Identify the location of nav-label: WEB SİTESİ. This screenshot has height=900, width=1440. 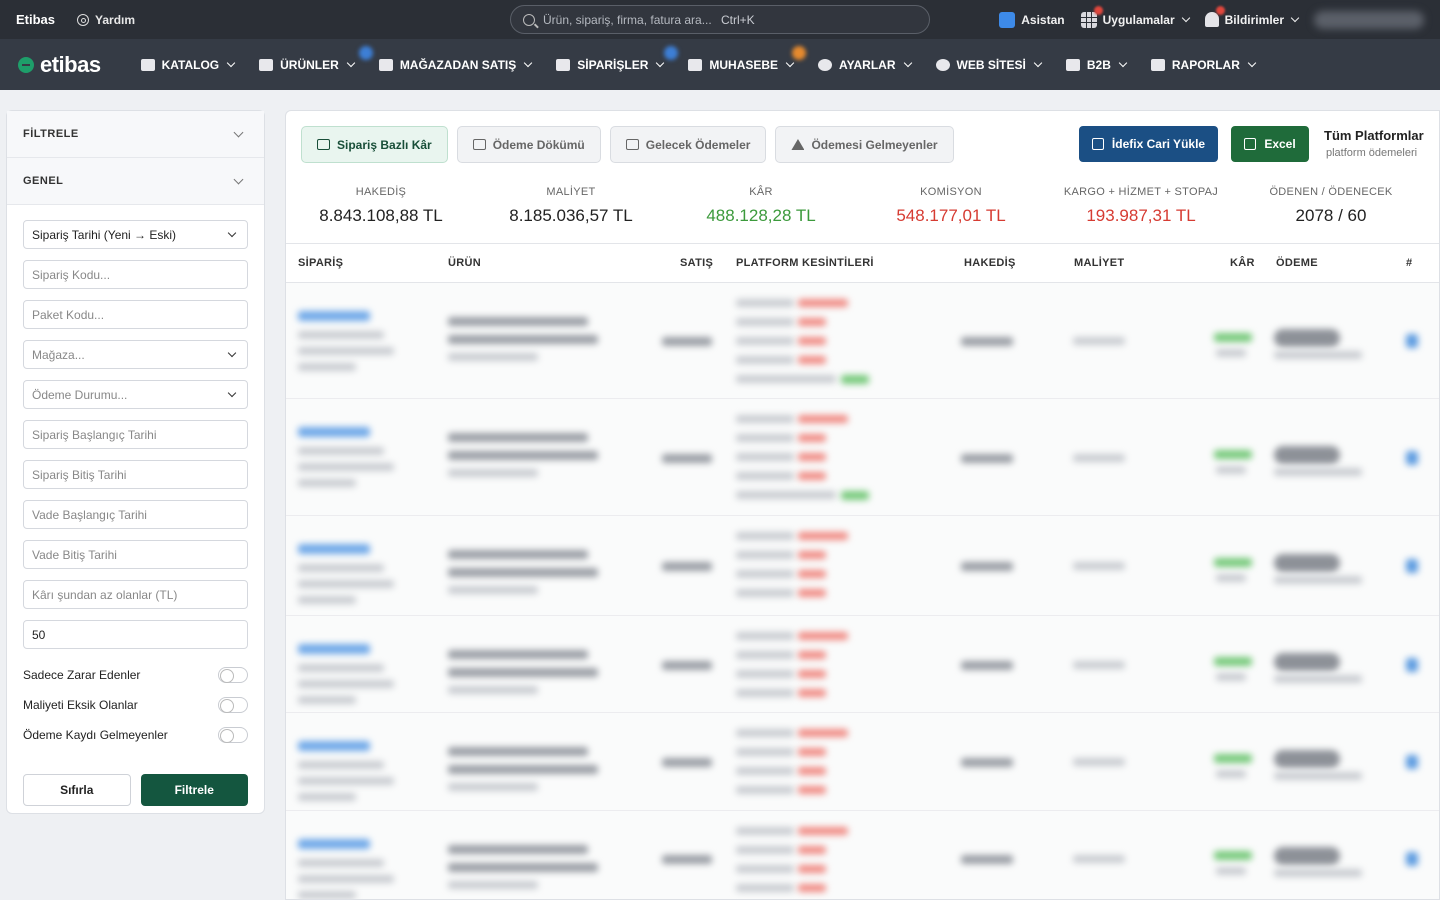
(991, 64).